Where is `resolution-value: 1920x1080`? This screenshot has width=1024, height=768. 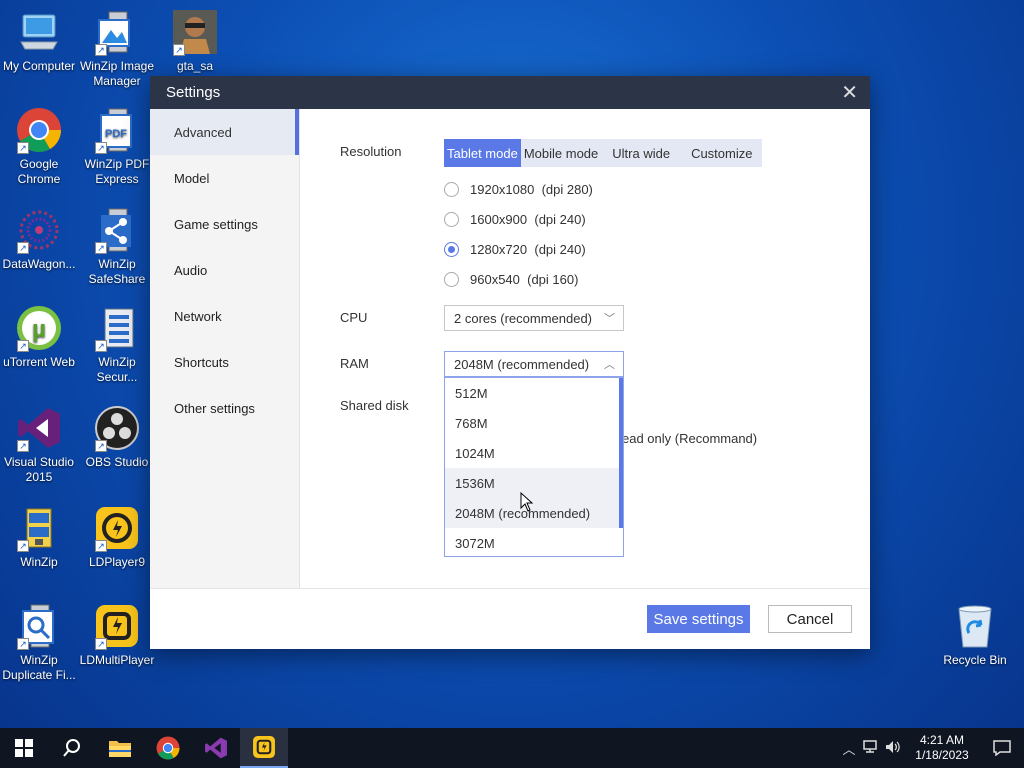 resolution-value: 1920x1080 is located at coordinates (502, 189).